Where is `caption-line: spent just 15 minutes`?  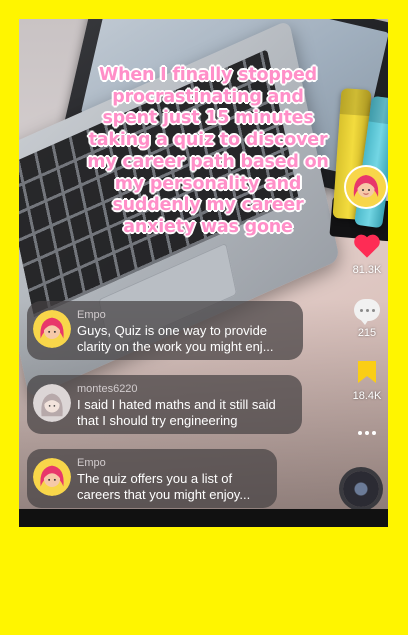
caption-line: spent just 15 minutes is located at coordinates (208, 118).